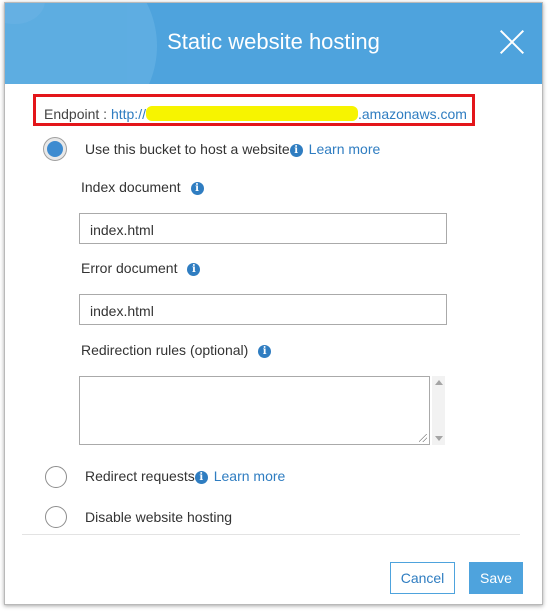 The height and width of the screenshot is (614, 550). I want to click on index-document-label: Index document, so click(131, 187).